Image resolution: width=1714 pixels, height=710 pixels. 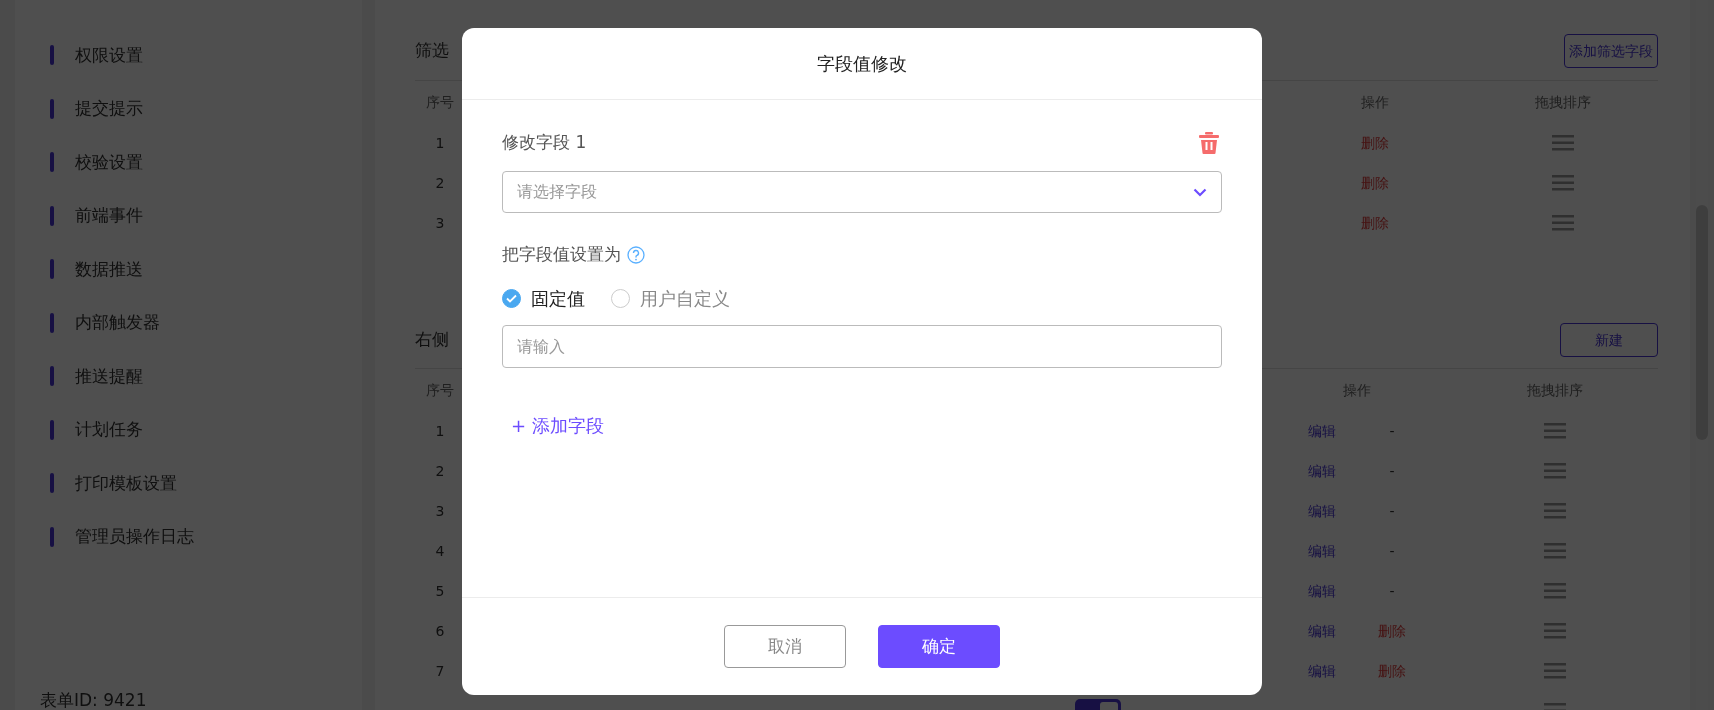 I want to click on sidebar-item: 内部触发器, so click(x=188, y=323).